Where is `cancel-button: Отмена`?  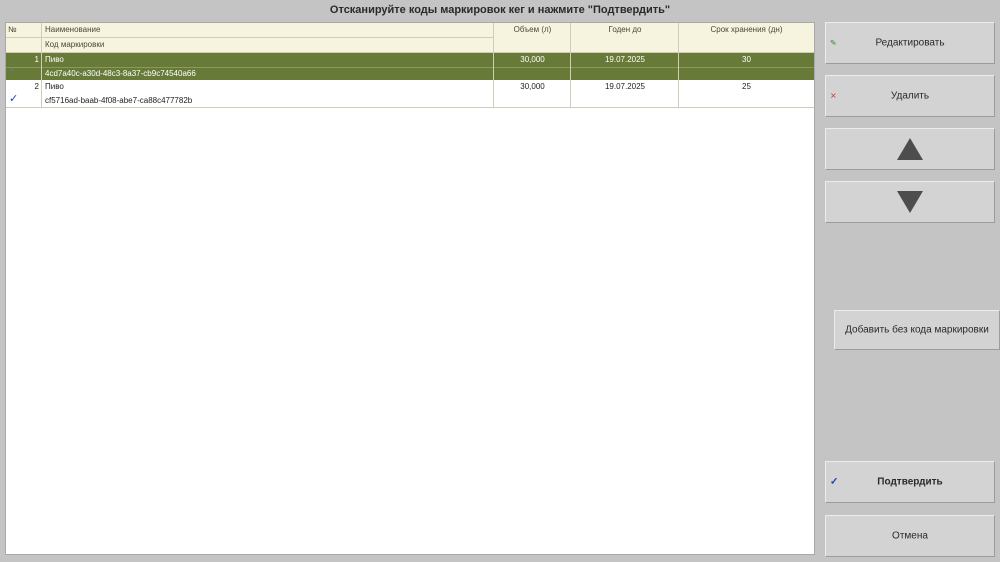 cancel-button: Отмена is located at coordinates (910, 536).